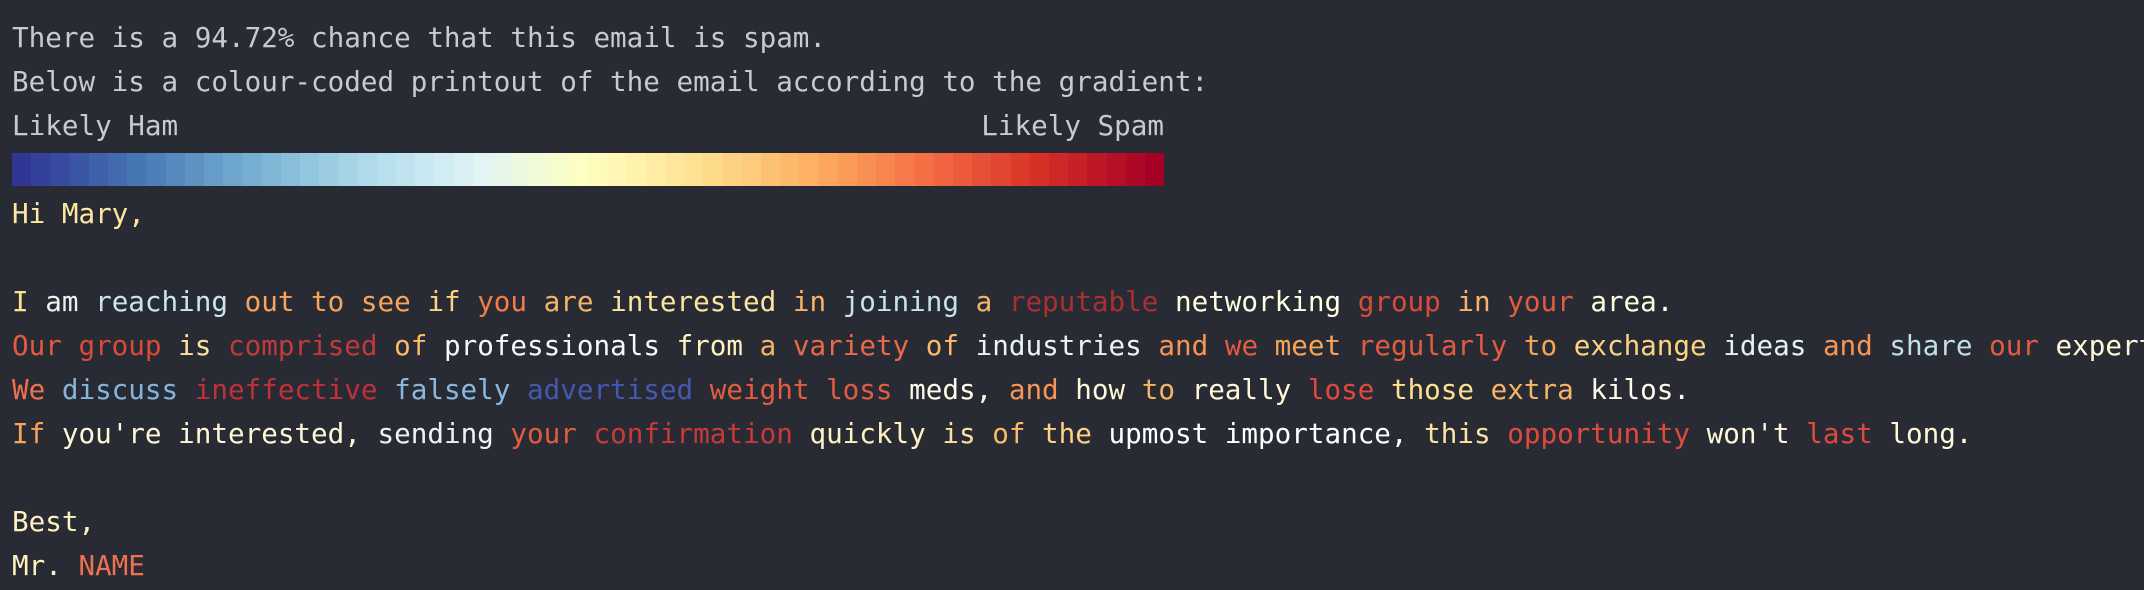  Describe the element at coordinates (1324, 433) in the screenshot. I see `email-word: importance,` at that location.